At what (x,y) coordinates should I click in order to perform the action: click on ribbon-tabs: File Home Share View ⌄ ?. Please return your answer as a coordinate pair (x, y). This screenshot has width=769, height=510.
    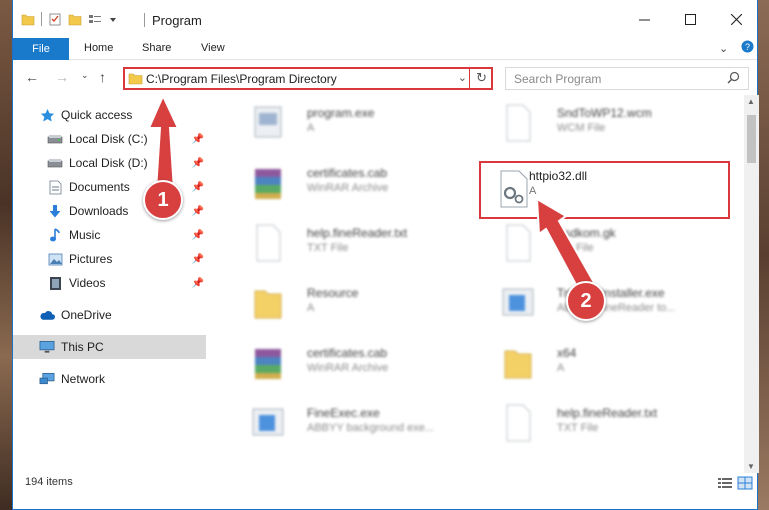
    Looking at the image, I should click on (385, 49).